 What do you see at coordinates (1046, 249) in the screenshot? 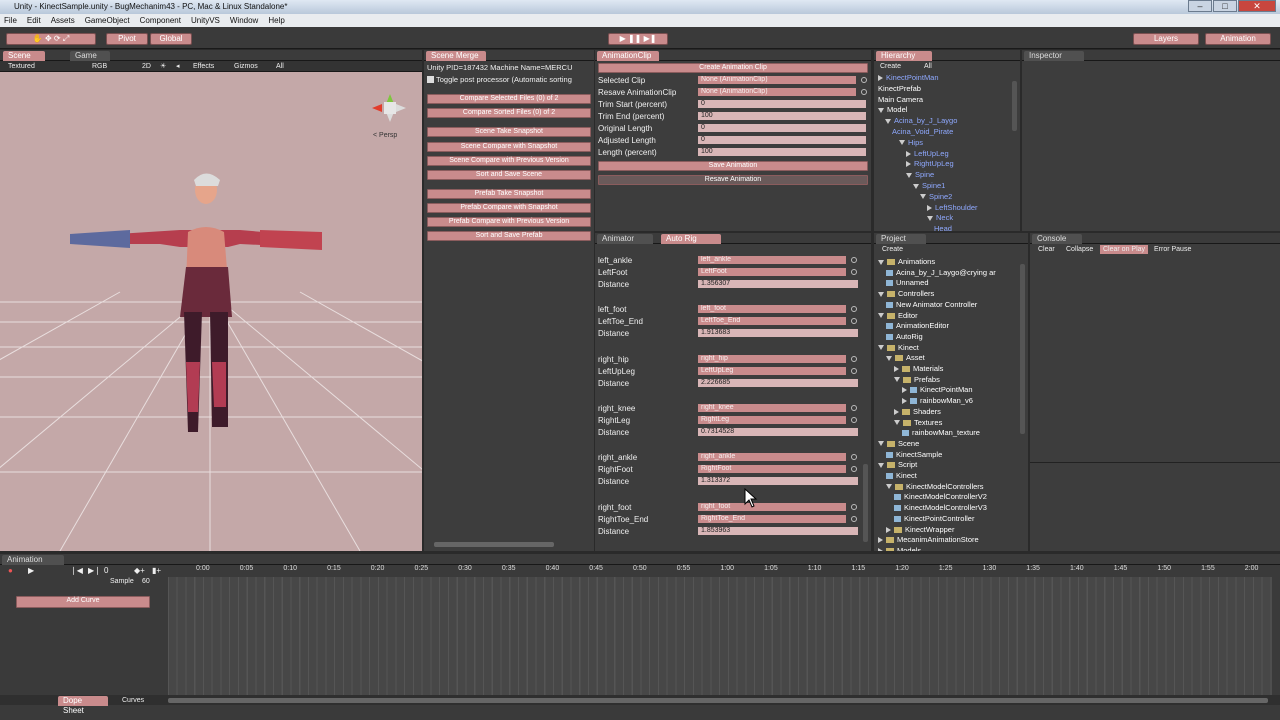
I see `console-clear-button: Clear` at bounding box center [1046, 249].